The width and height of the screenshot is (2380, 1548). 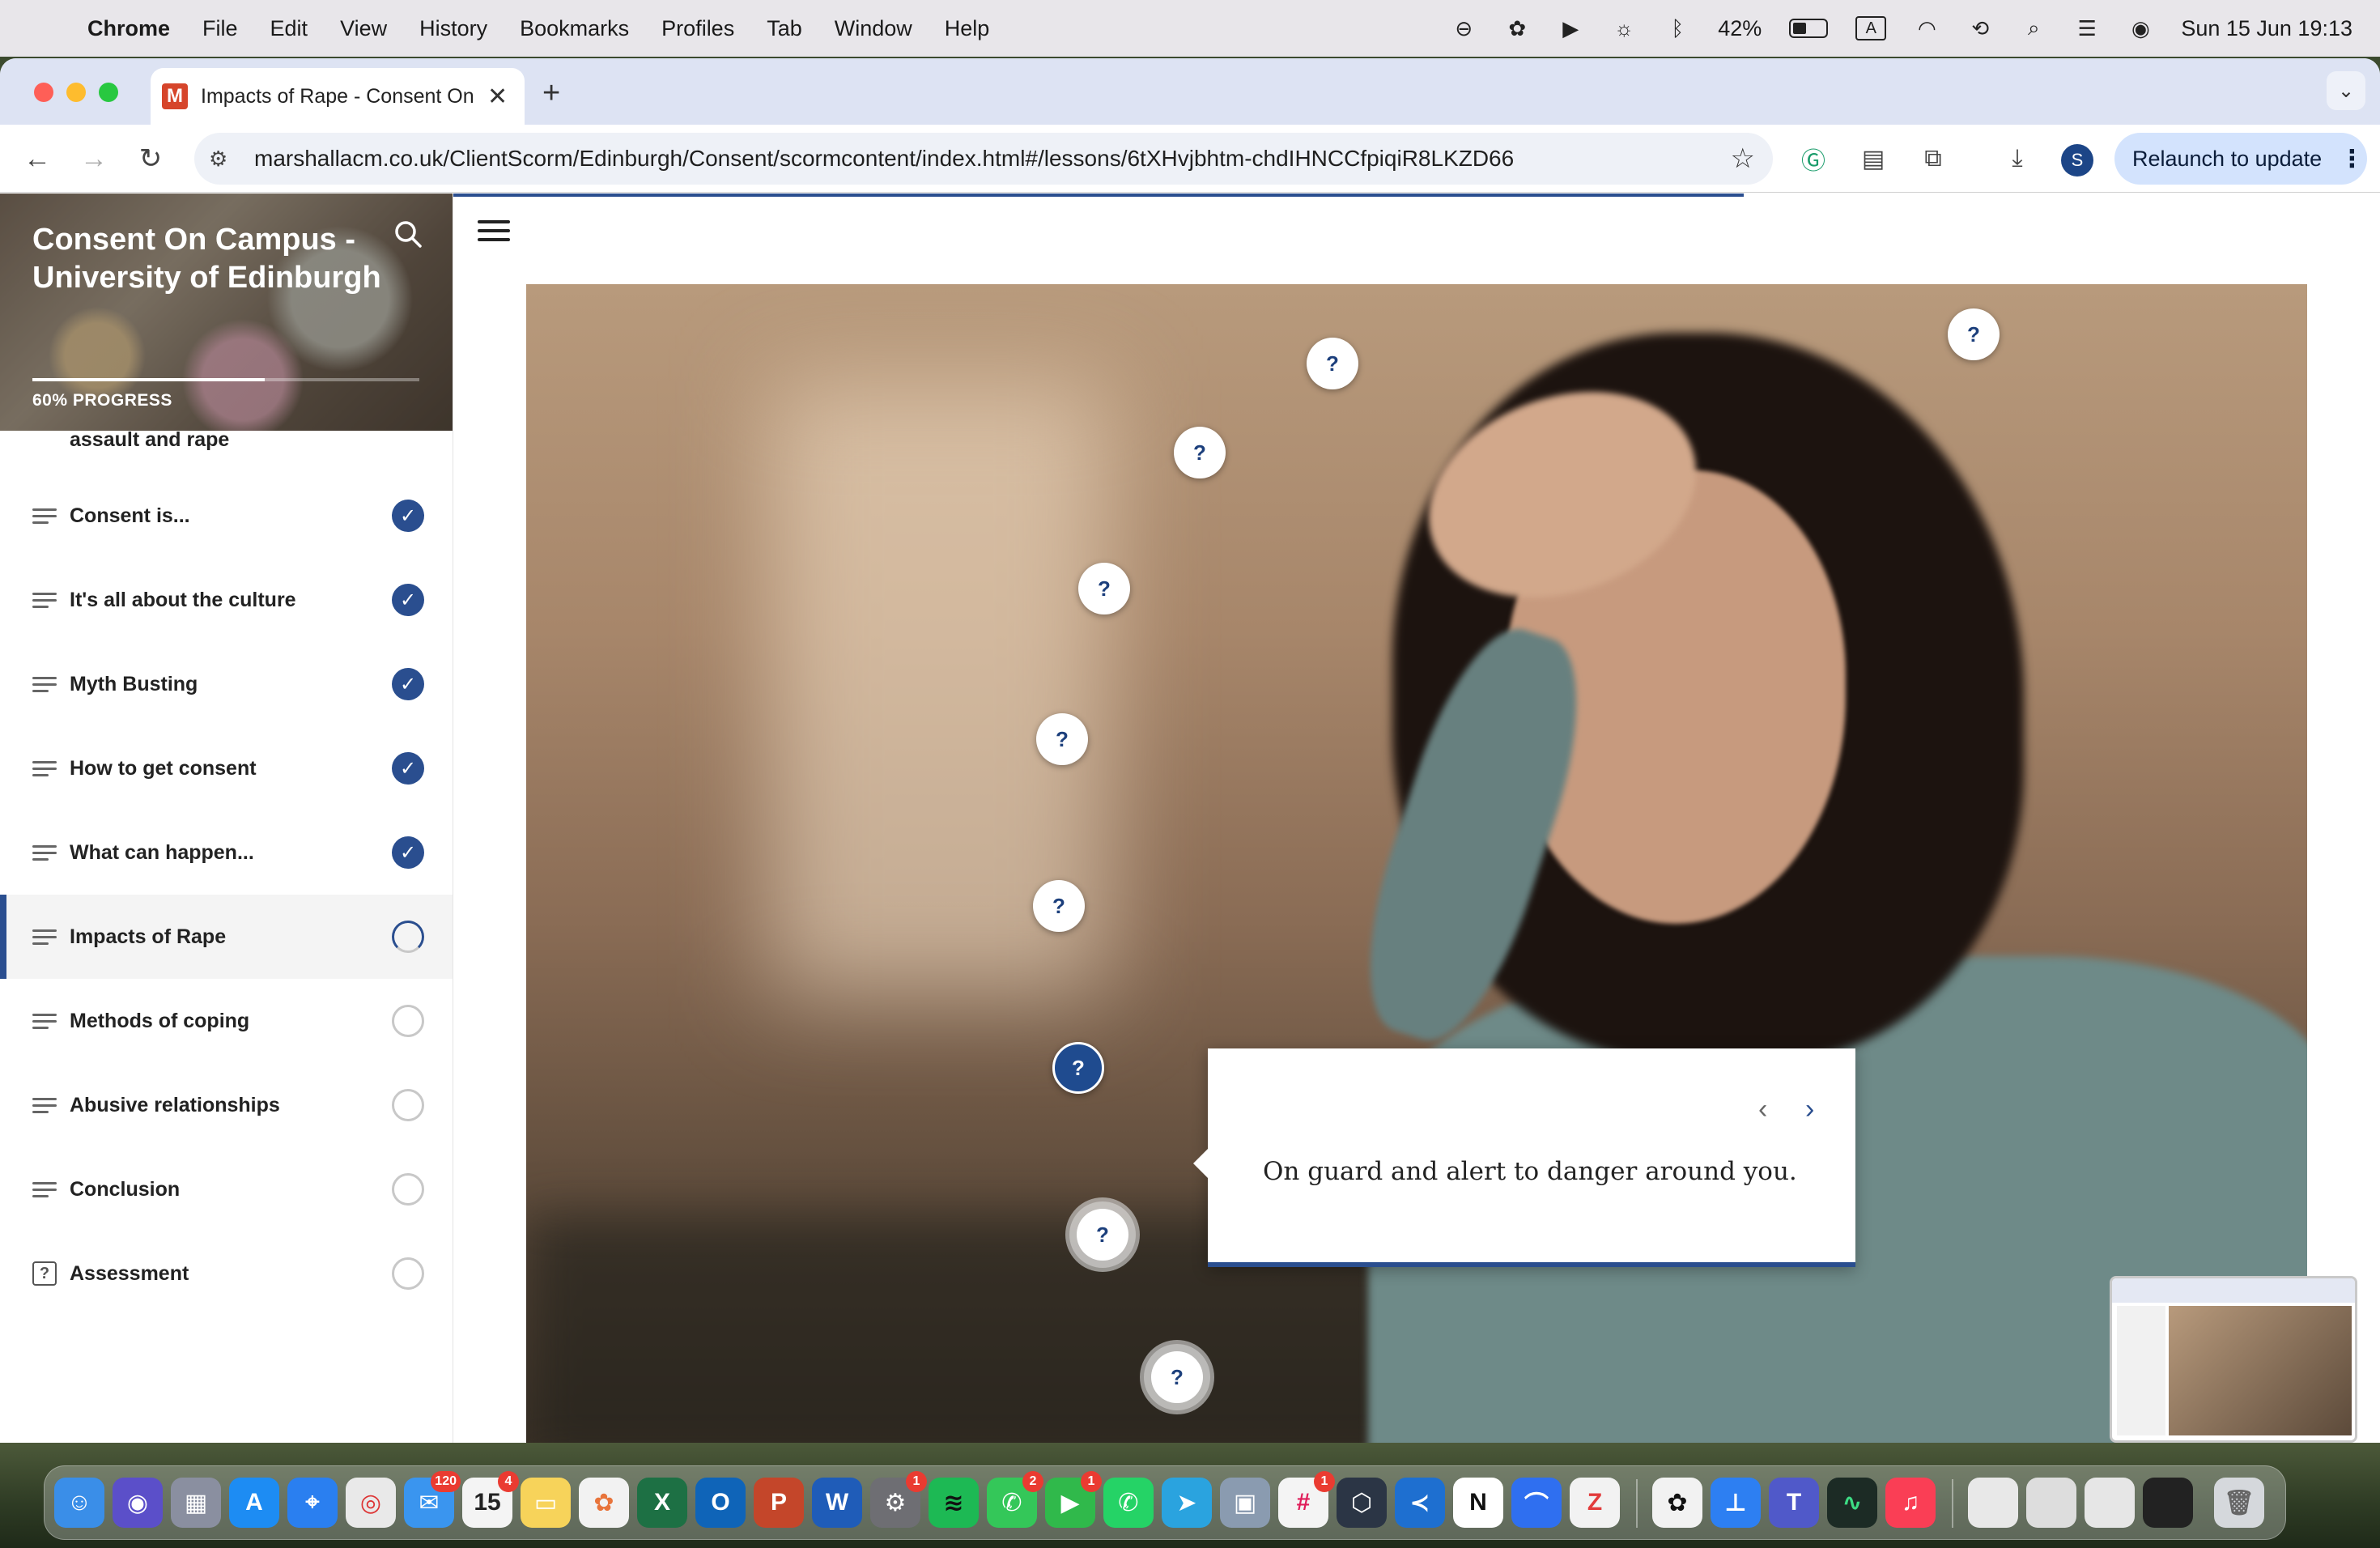 What do you see at coordinates (227, 1105) in the screenshot?
I see `lesson-item-abusive-relationships: Abusive relationships` at bounding box center [227, 1105].